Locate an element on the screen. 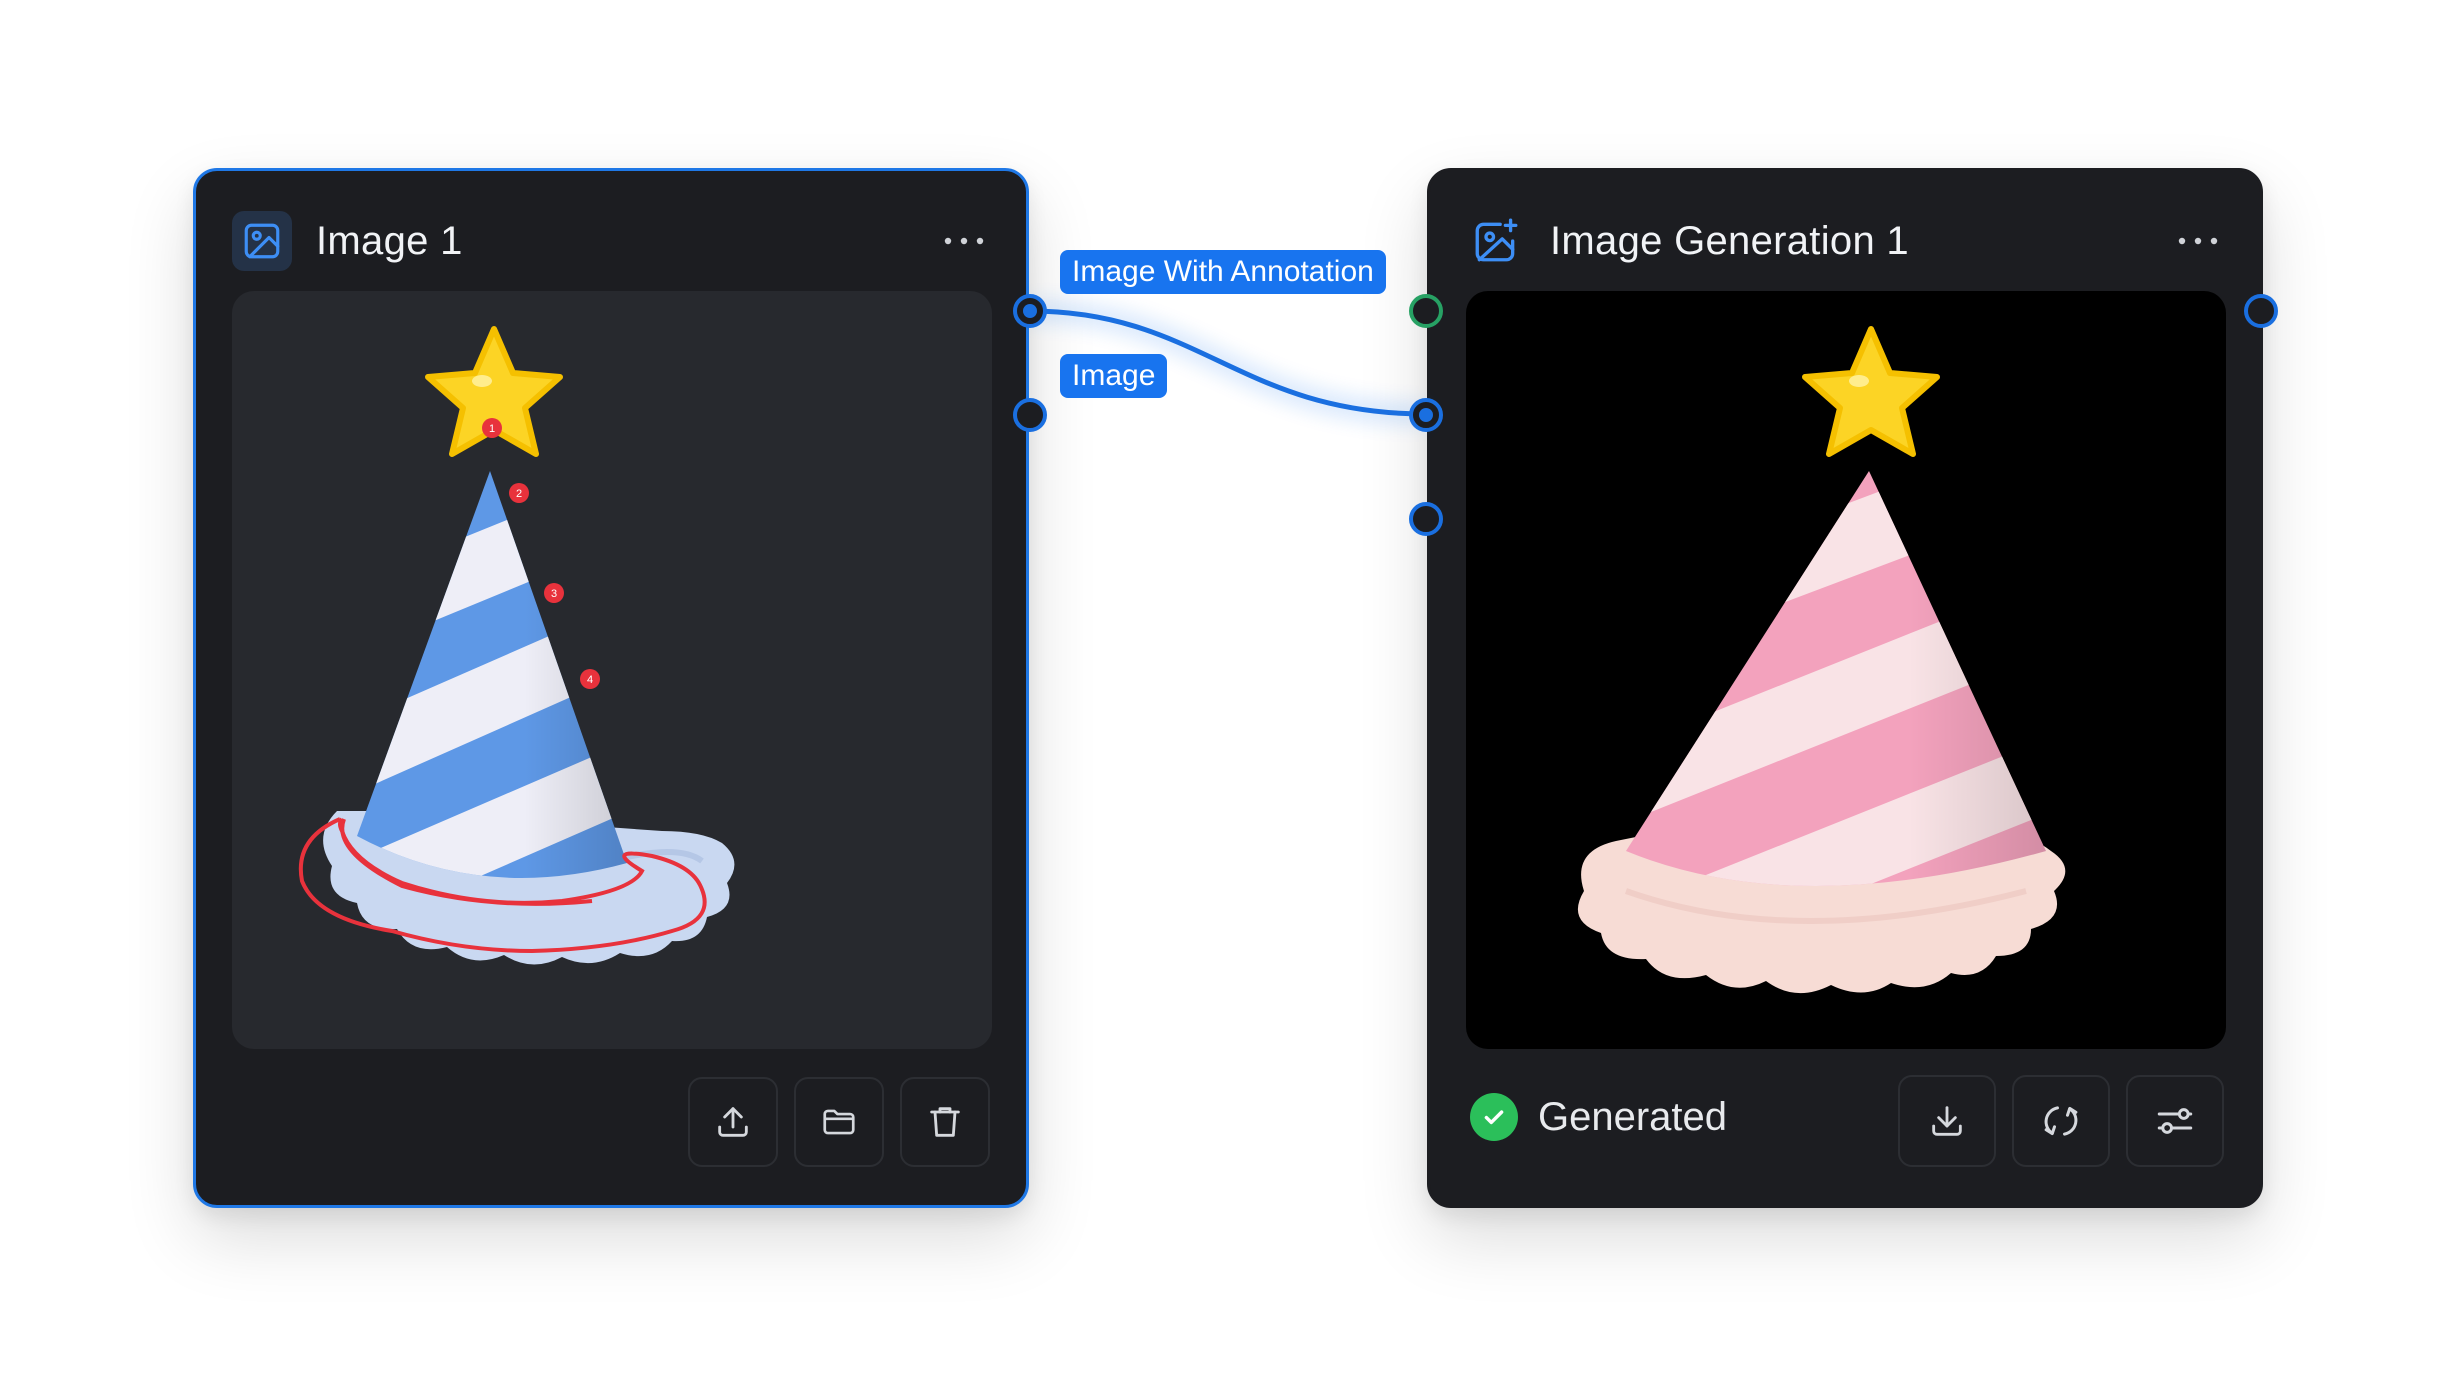 The image size is (2447, 1378). connection-label-image-with-annotation: Image With Annotation is located at coordinates (1223, 272).